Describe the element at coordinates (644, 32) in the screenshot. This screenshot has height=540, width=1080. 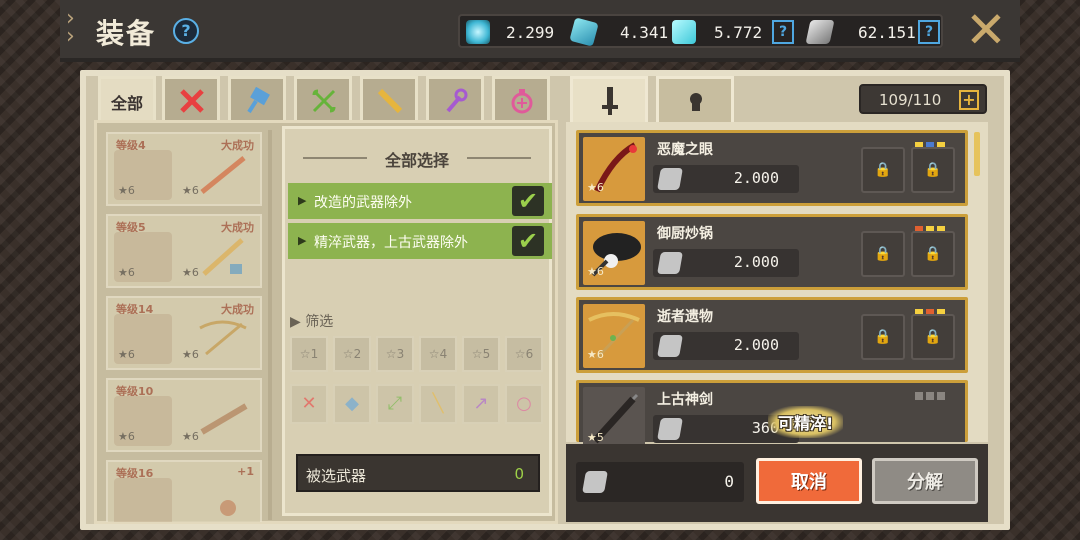
I see `currency-blue-gem-value: 4.341` at that location.